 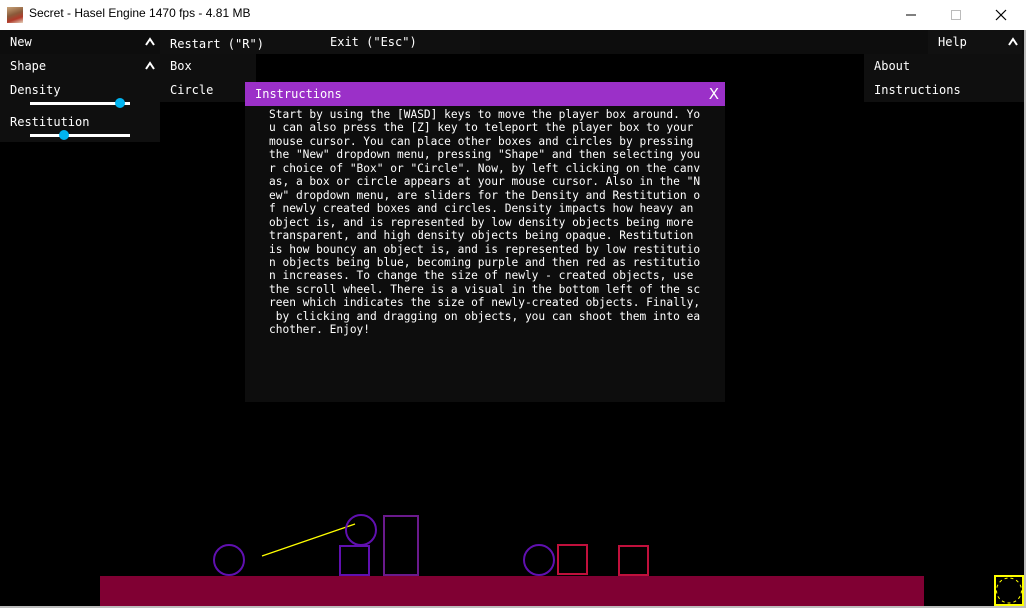 I want to click on size-indicator-frame, so click(x=1009, y=590).